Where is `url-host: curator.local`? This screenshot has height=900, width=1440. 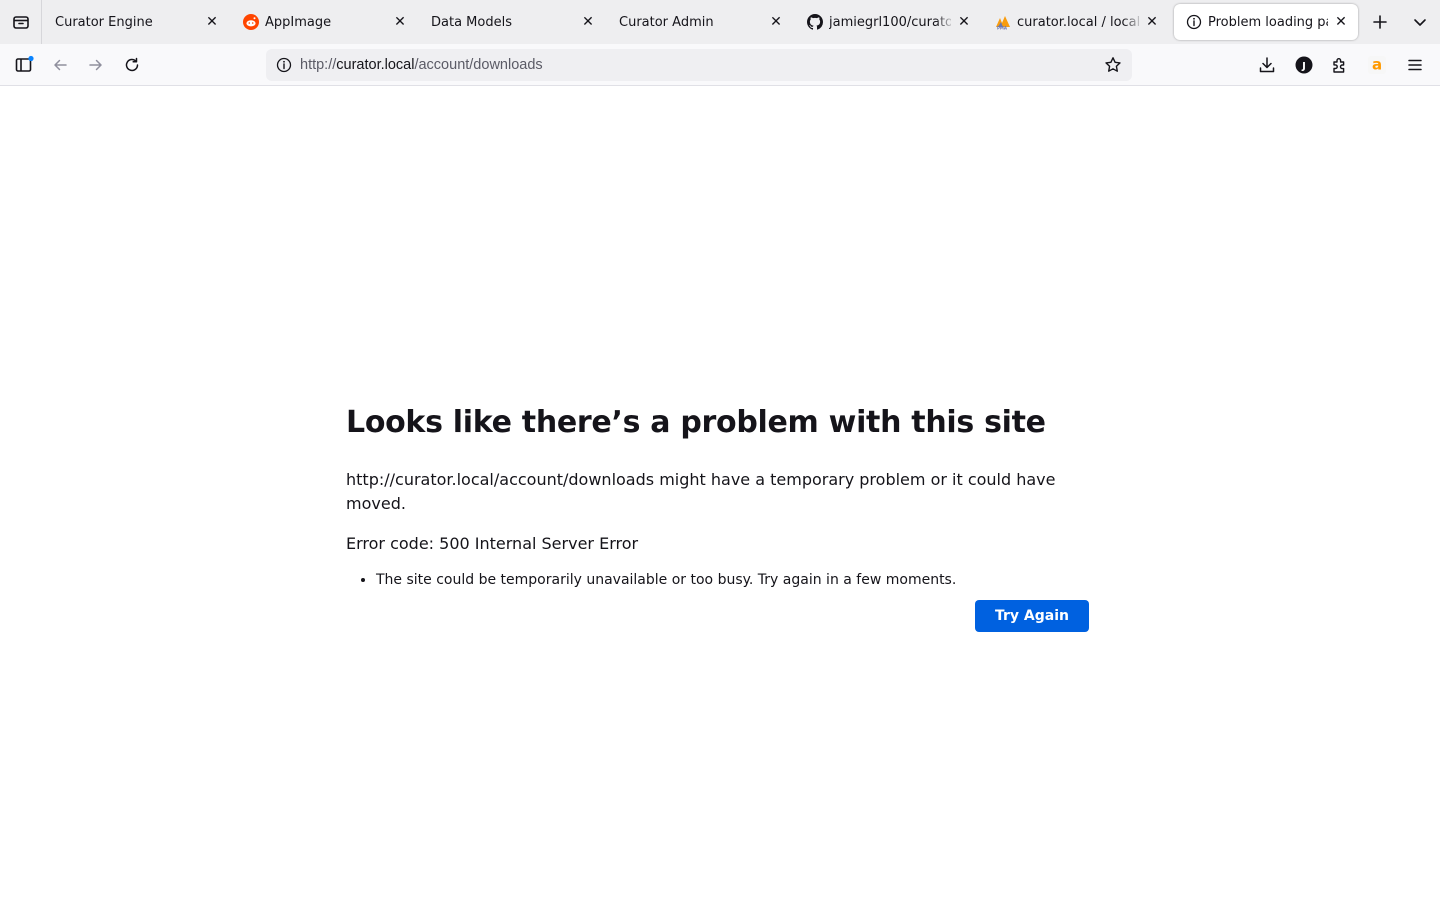
url-host: curator.local is located at coordinates (375, 65).